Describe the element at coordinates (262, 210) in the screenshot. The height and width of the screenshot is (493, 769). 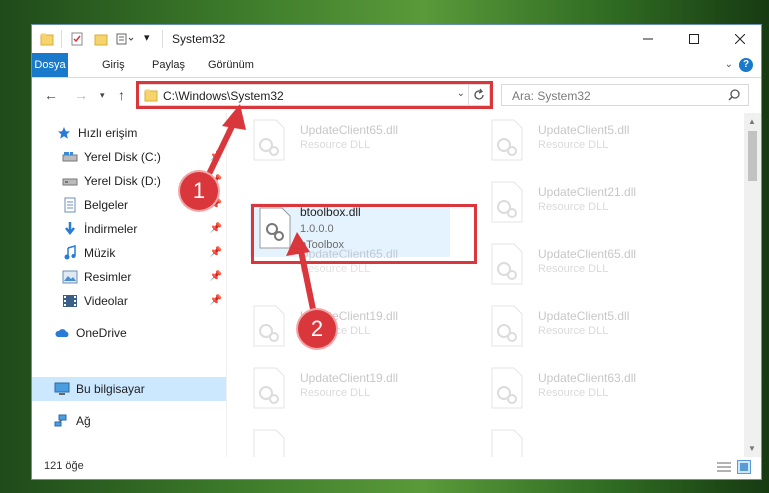
I see `callout-arrows` at that location.